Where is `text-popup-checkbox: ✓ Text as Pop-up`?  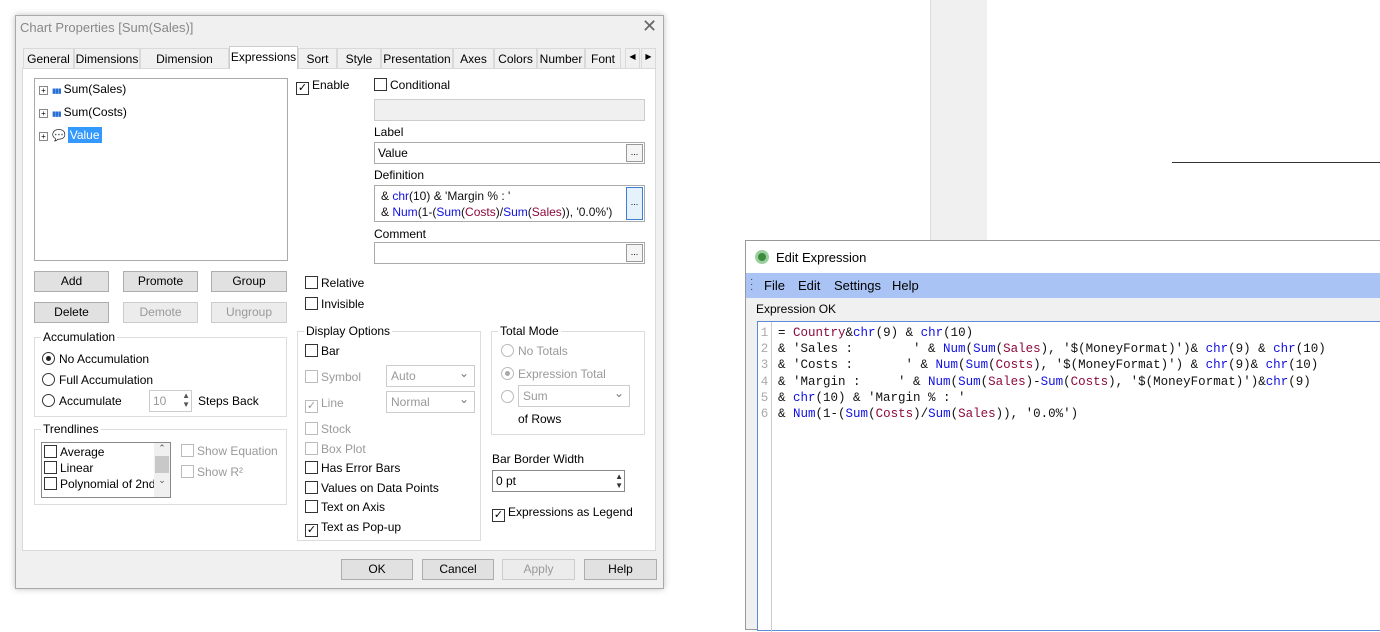 text-popup-checkbox: ✓ Text as Pop-up is located at coordinates (353, 528).